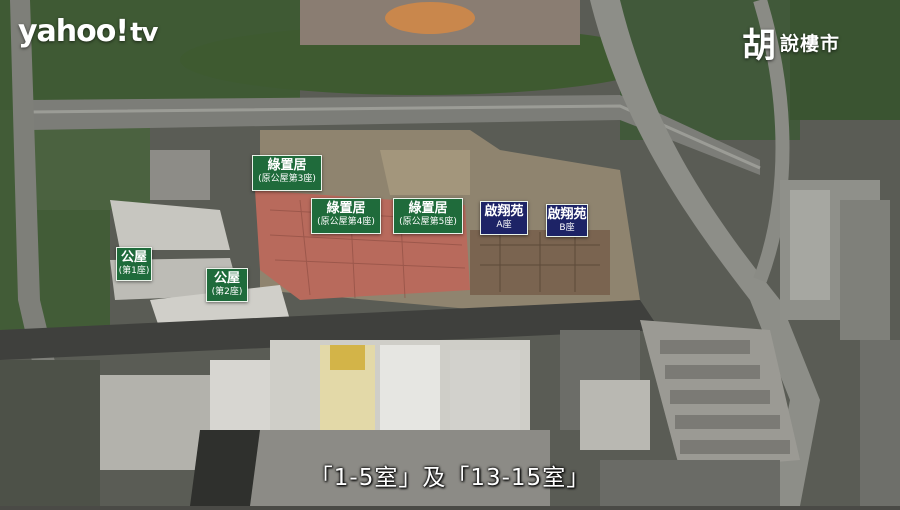 This screenshot has width=900, height=510. I want to click on tag-public-housing-block-1: 公屋 (第1座), so click(134, 264).